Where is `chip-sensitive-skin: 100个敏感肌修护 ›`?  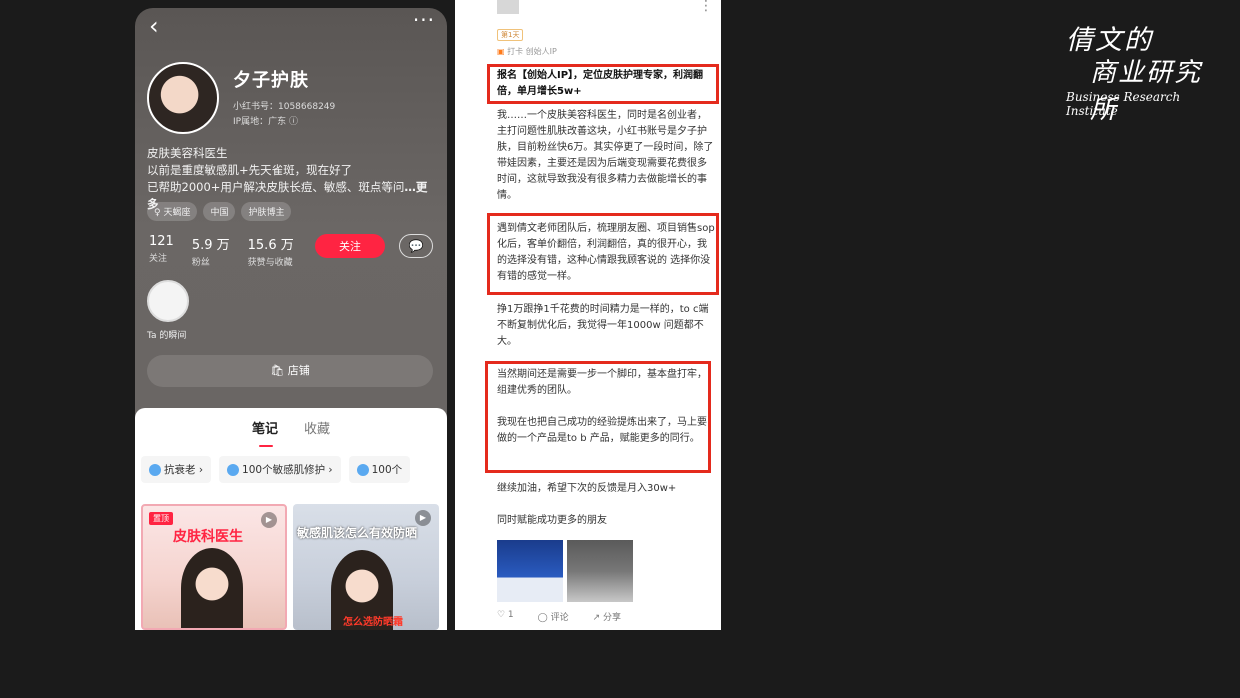 chip-sensitive-skin: 100个敏感肌修护 › is located at coordinates (280, 469).